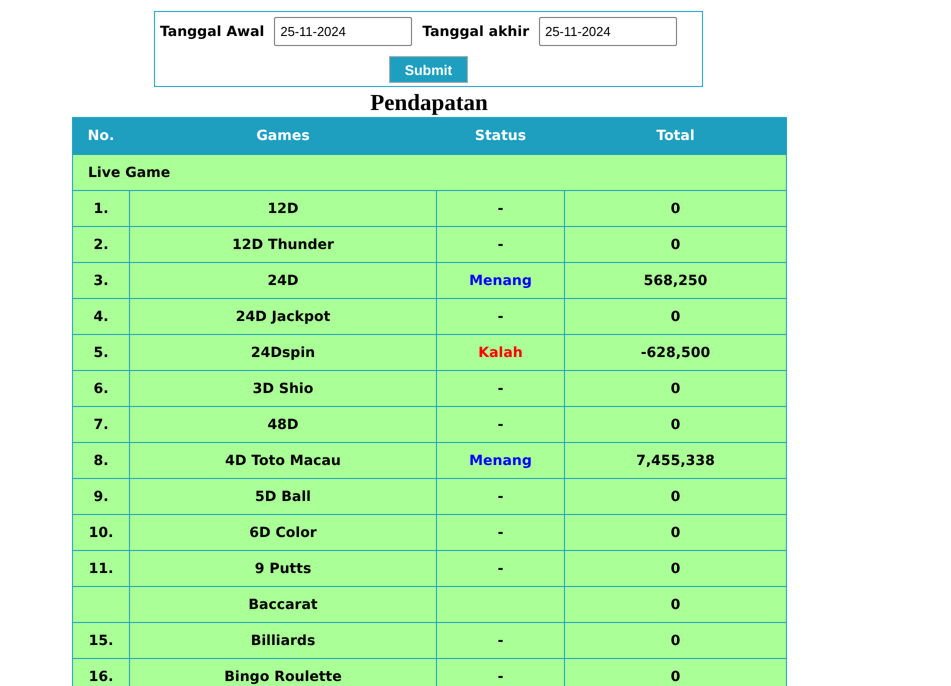  Describe the element at coordinates (283, 424) in the screenshot. I see `table-cell: 48D` at that location.